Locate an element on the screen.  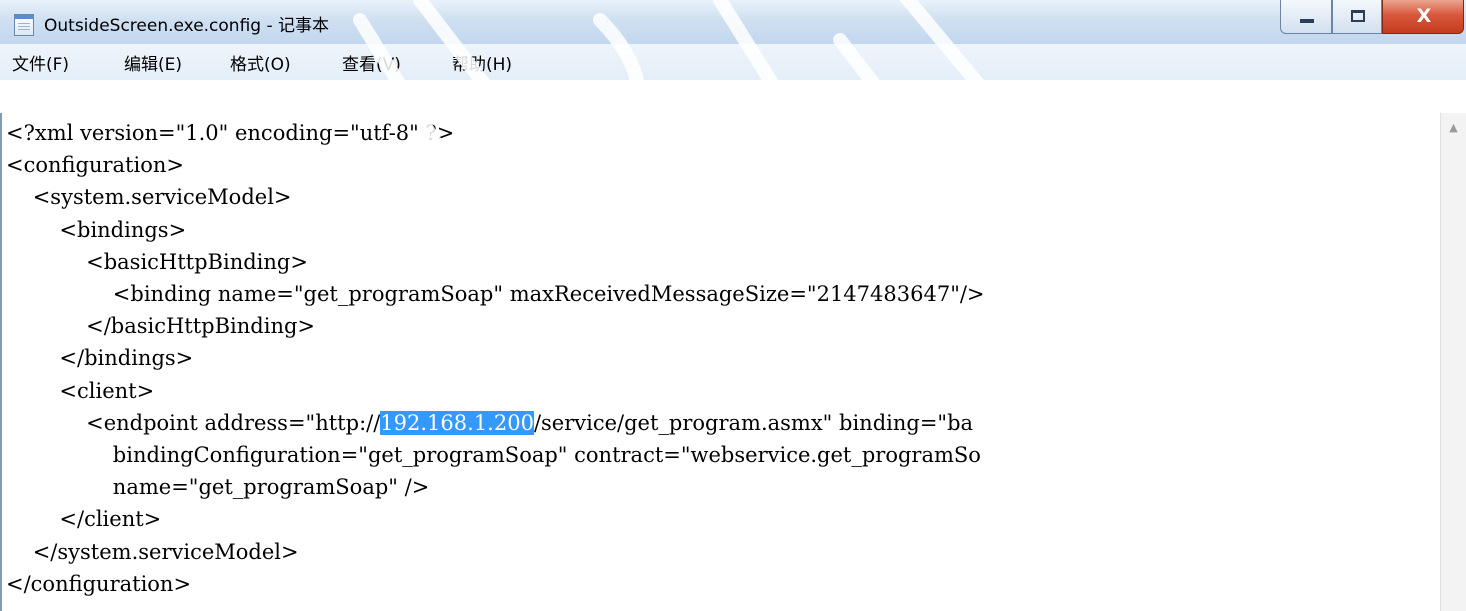
editor-line: name="get_programSoap" /> is located at coordinates (218, 487).